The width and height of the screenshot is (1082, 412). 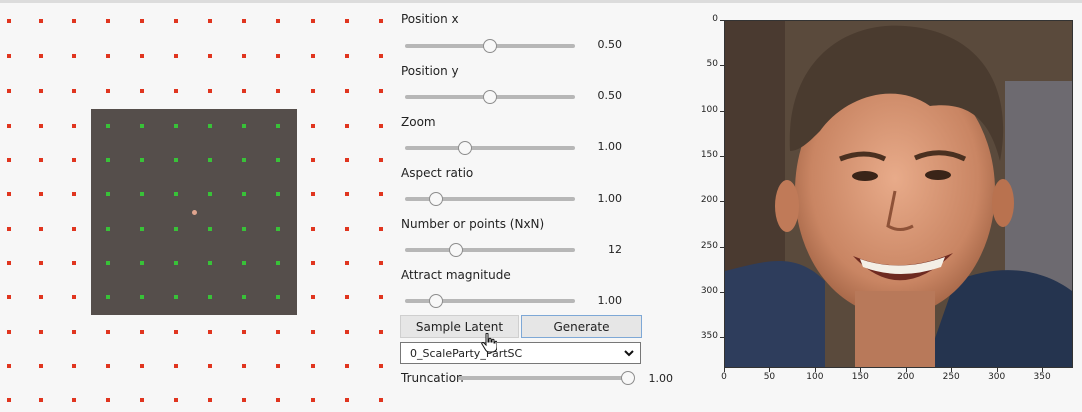 What do you see at coordinates (520, 353) in the screenshot?
I see `model-select: 0_ScaleParty_PartSC` at bounding box center [520, 353].